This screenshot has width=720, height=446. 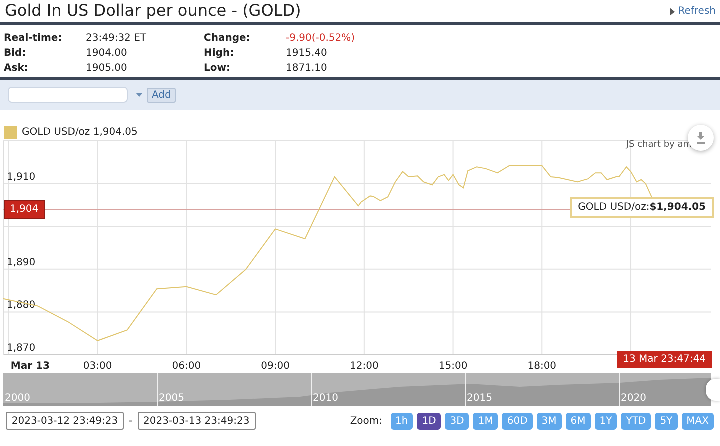 I want to click on quote-value: 1915.40, so click(x=307, y=54).